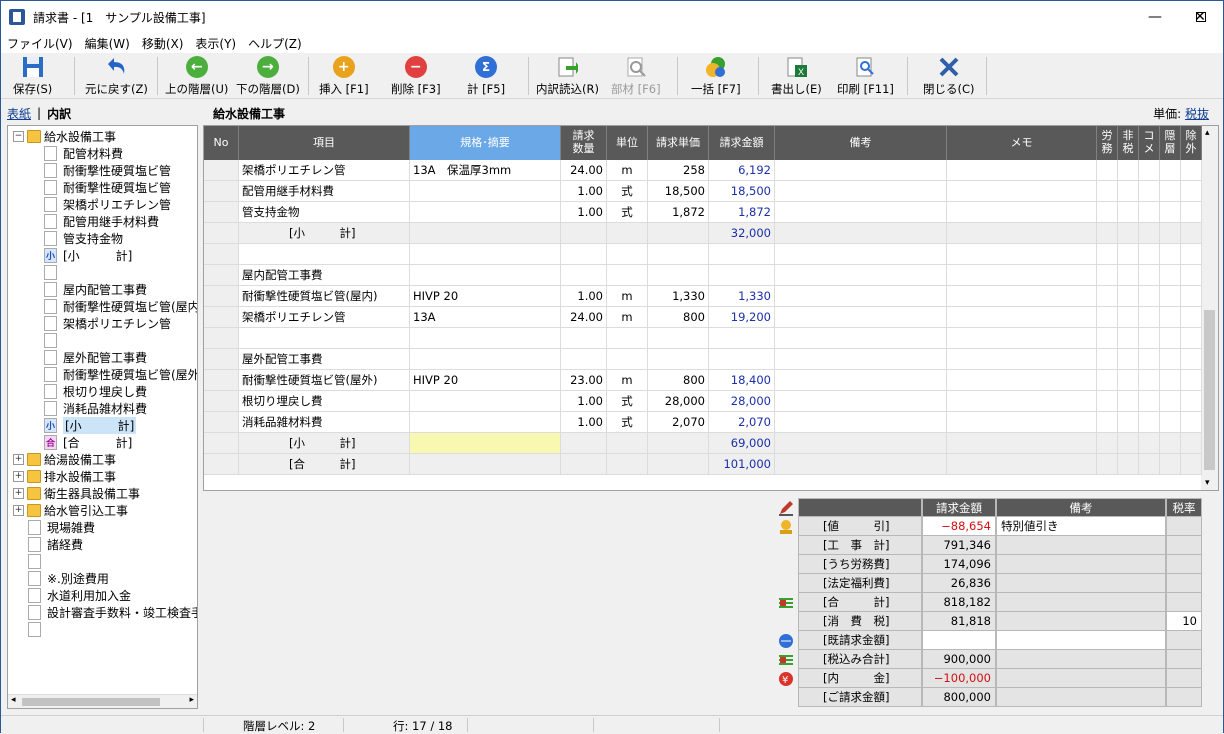  What do you see at coordinates (703, 170) in the screenshot?
I see `table-row: 架橋ポリエチレン管 13A 保温厚3mm 24.00 m 258 6,192` at bounding box center [703, 170].